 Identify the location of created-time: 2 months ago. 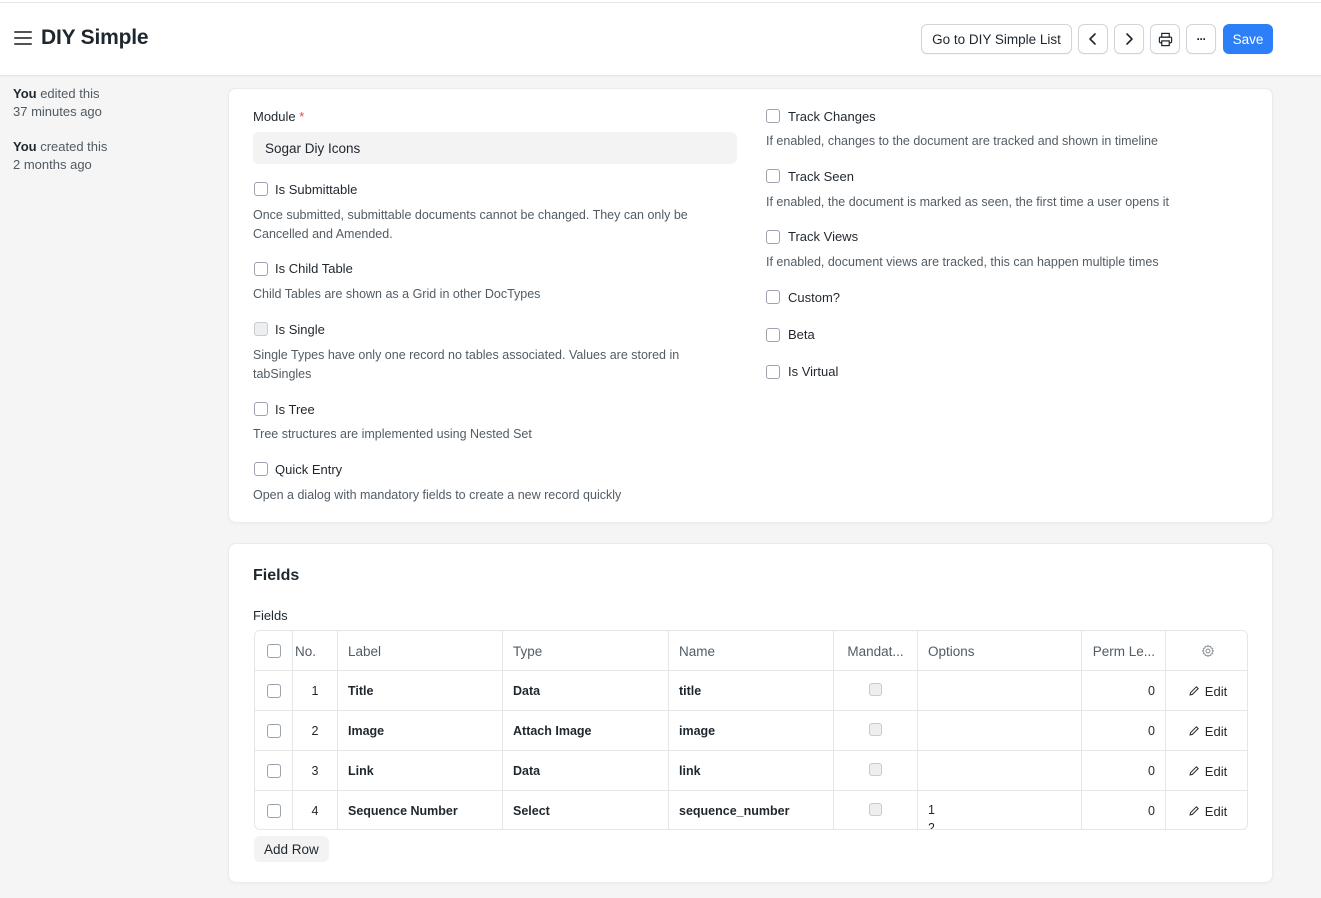
(52, 164).